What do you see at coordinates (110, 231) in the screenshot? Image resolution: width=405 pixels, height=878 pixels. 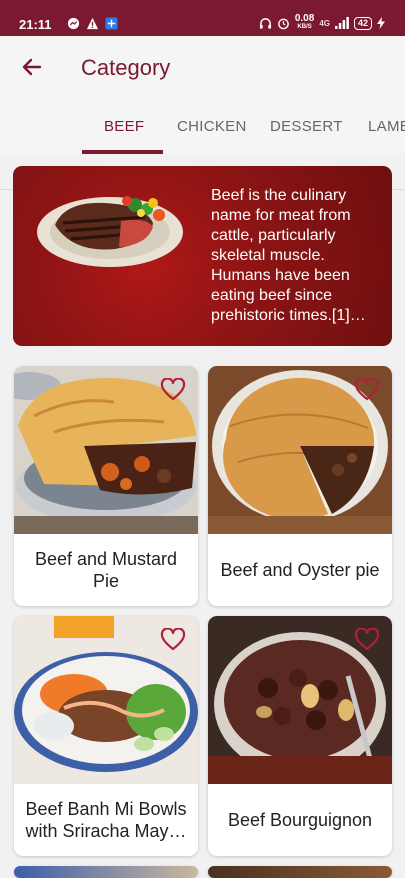 I see `steak-plate-image` at bounding box center [110, 231].